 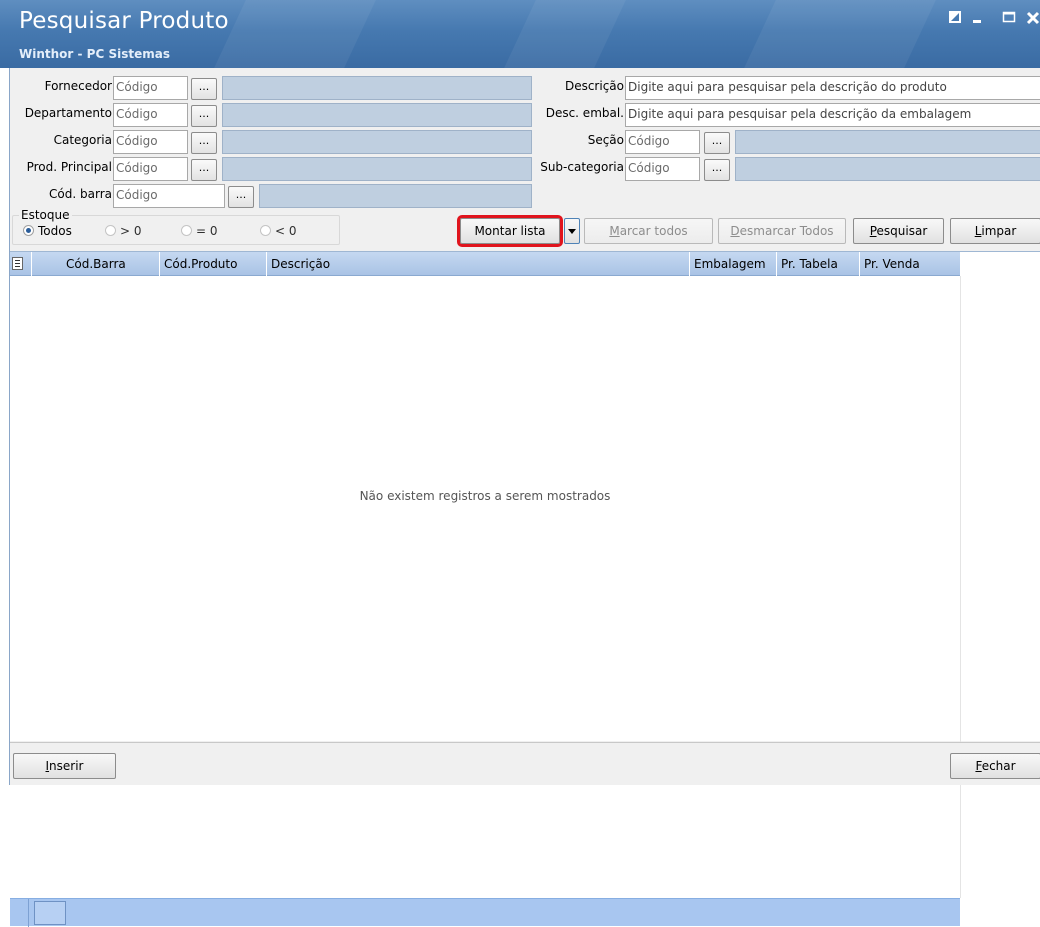 I want to click on estoque-radio-todos: Todos, so click(x=47, y=231).